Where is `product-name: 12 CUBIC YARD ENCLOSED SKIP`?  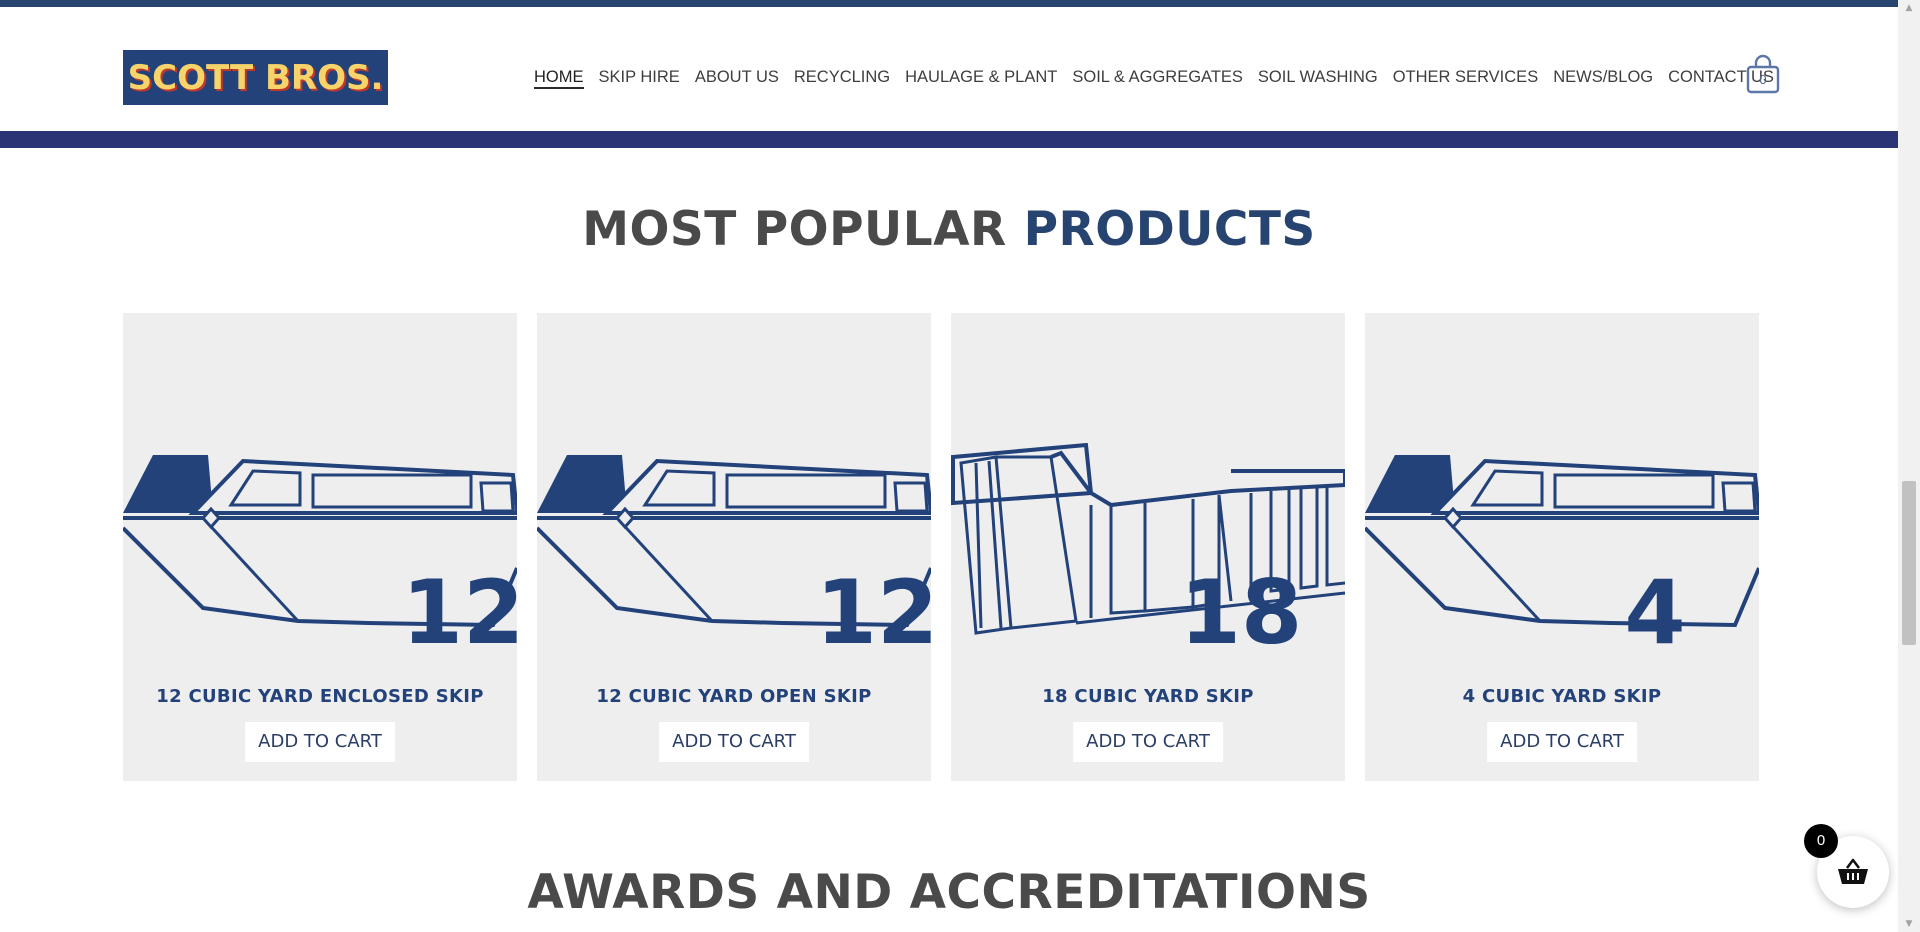
product-name: 12 CUBIC YARD ENCLOSED SKIP is located at coordinates (320, 696).